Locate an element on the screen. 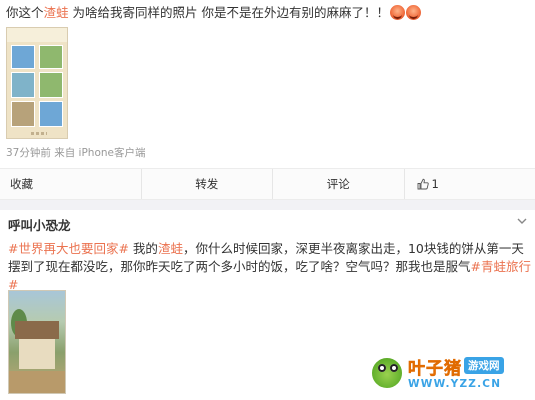 The image size is (535, 400). site-watermark: 叶子猪 游戏网 WWW.YZZ.CN is located at coordinates (450, 374).